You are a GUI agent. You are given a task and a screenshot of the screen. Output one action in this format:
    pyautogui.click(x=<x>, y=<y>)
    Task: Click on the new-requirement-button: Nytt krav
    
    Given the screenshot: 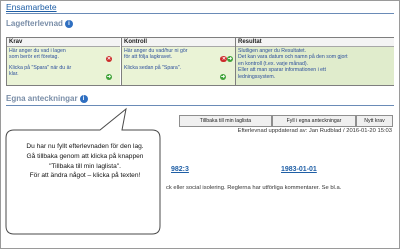 What is the action you would take?
    pyautogui.click(x=374, y=121)
    